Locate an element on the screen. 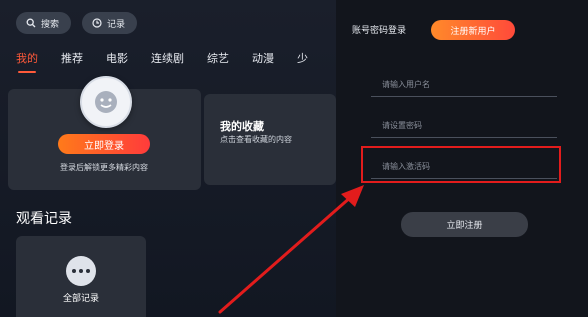 The width and height of the screenshot is (588, 317). search-button: 搜索 is located at coordinates (43, 23).